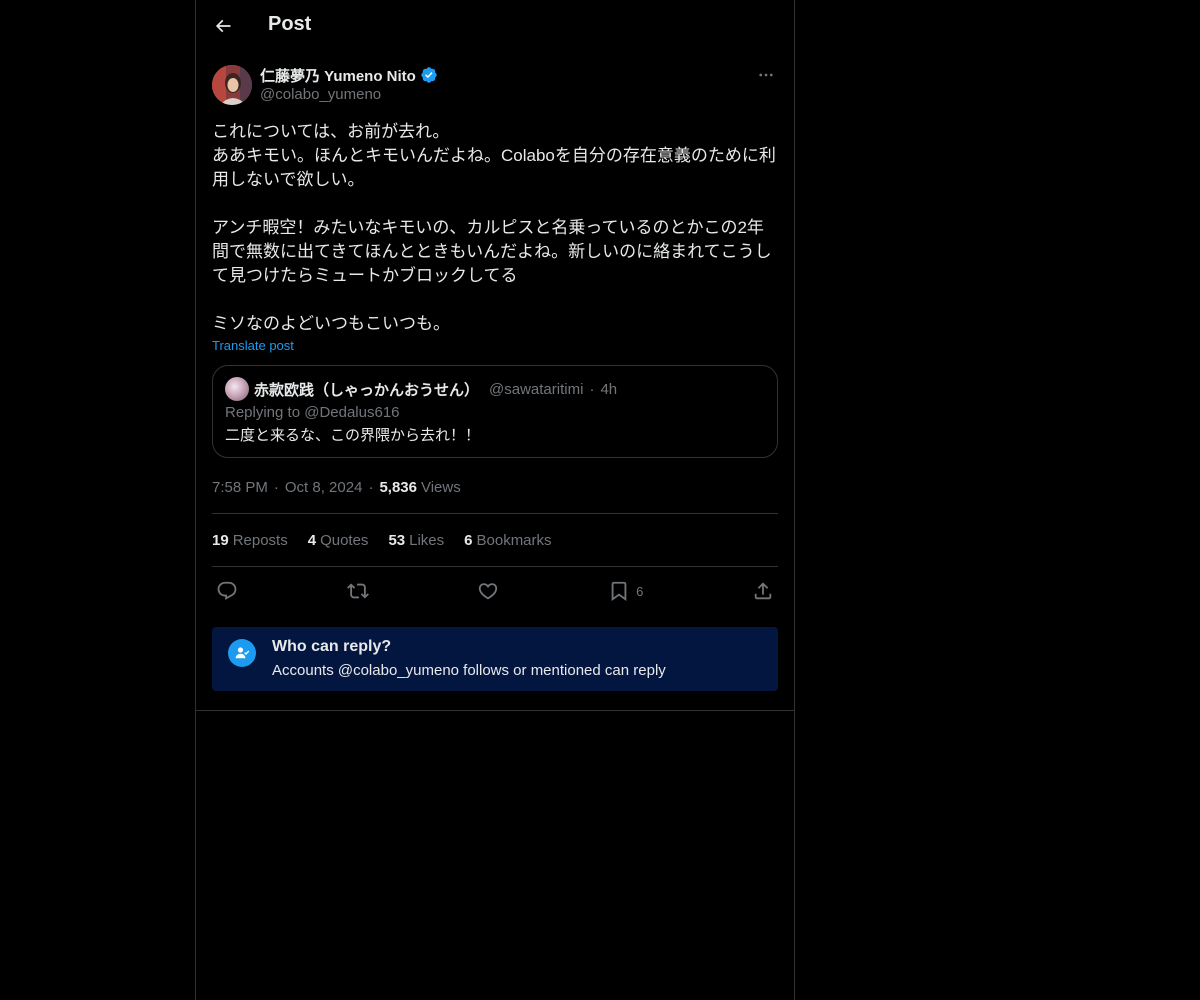  Describe the element at coordinates (440, 487) in the screenshot. I see `views-label: Views` at that location.